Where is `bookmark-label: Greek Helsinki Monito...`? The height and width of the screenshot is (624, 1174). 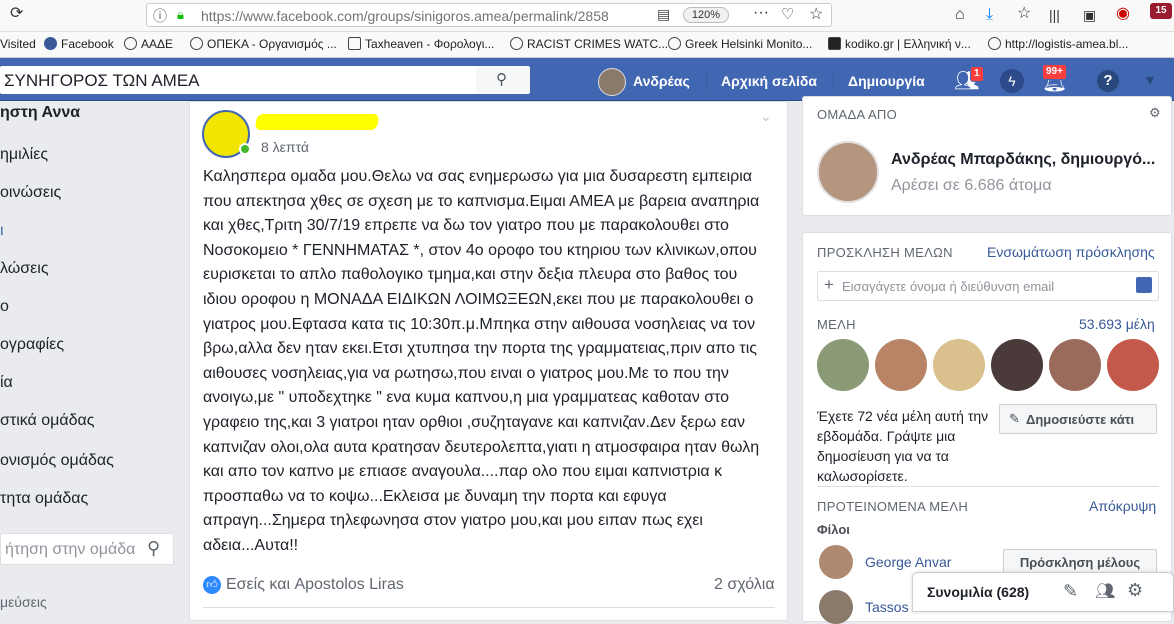 bookmark-label: Greek Helsinki Monito... is located at coordinates (749, 44).